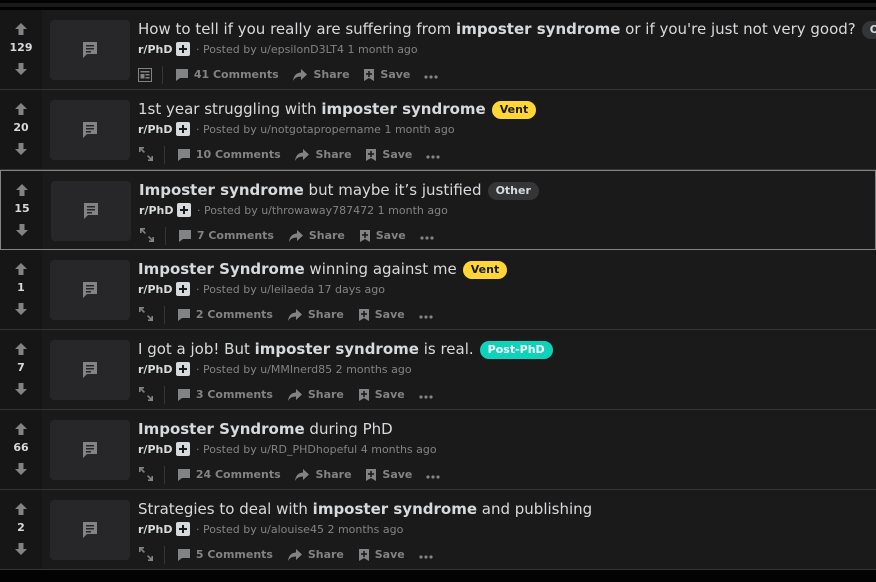 This screenshot has width=876, height=582. What do you see at coordinates (265, 429) in the screenshot?
I see `post-title: Imposter Syndrome during PhD` at bounding box center [265, 429].